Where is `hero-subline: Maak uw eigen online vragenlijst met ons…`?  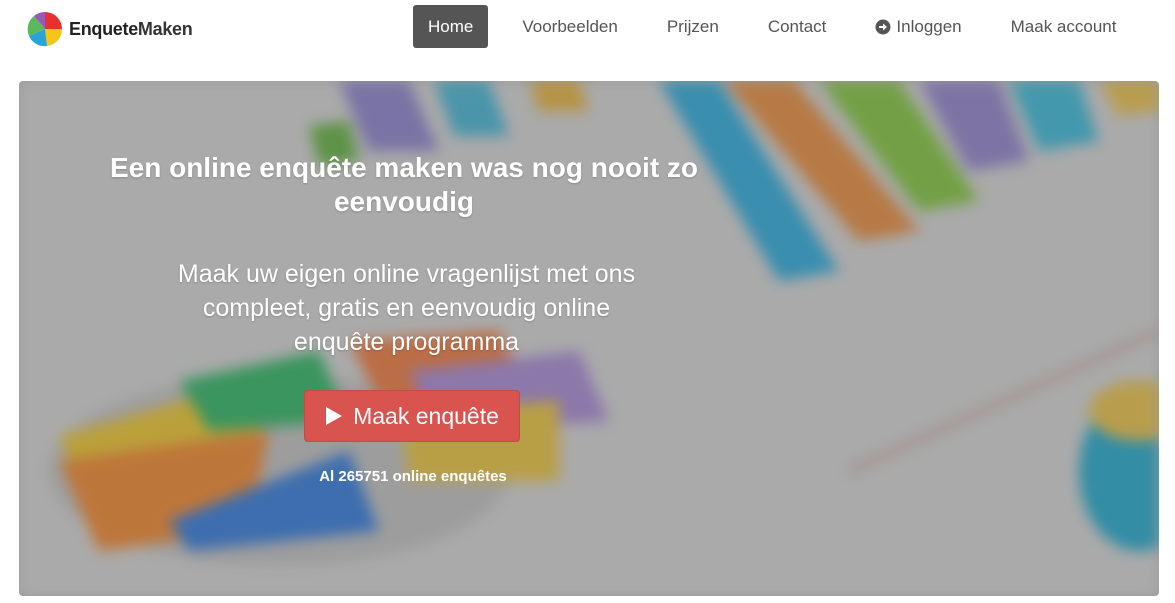 hero-subline: Maak uw eigen online vragenlijst met ons… is located at coordinates (406, 308).